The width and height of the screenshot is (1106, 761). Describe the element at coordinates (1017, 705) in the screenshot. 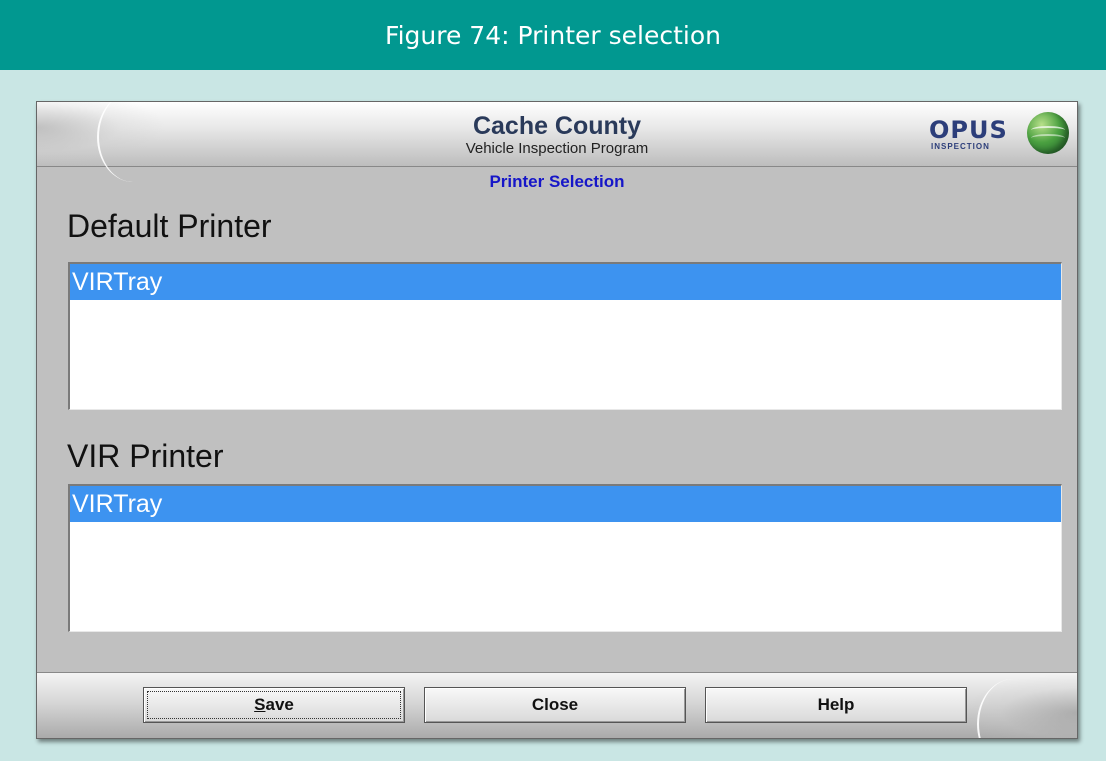

I see `footer-swirl-decoration` at that location.